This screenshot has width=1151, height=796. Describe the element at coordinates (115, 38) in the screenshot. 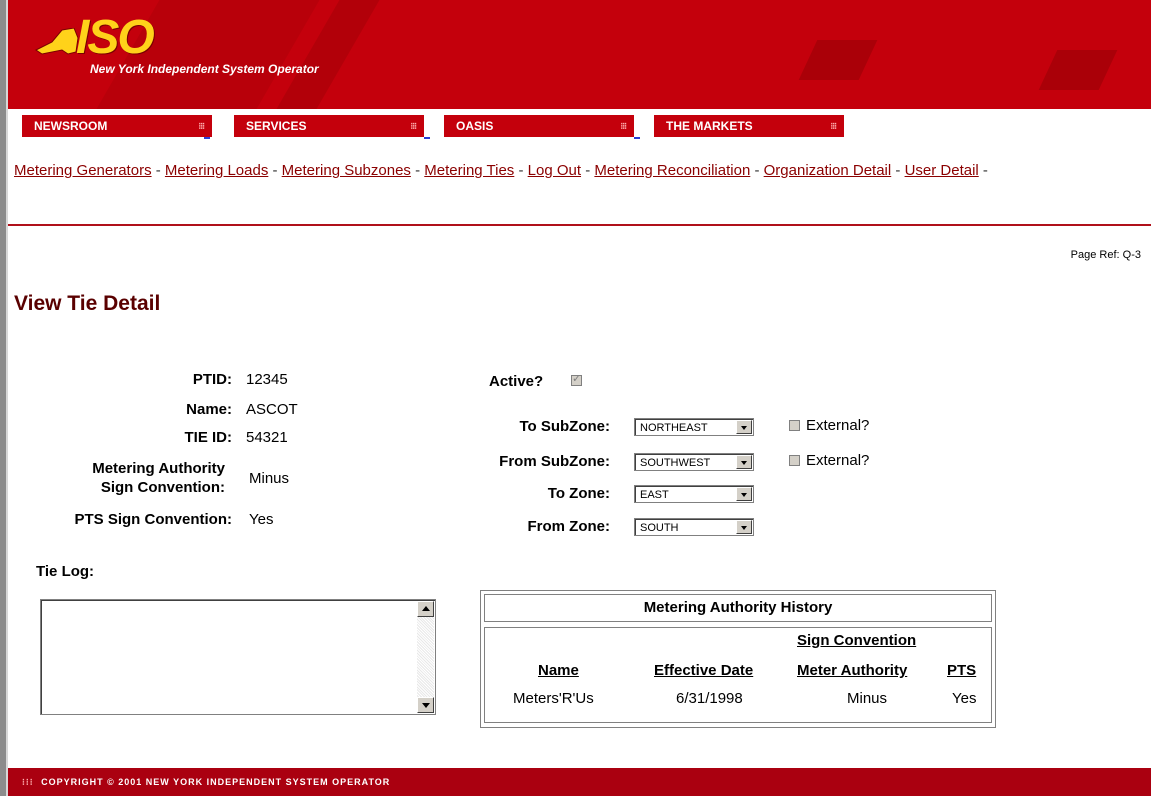

I see `logo-text: ISO` at that location.